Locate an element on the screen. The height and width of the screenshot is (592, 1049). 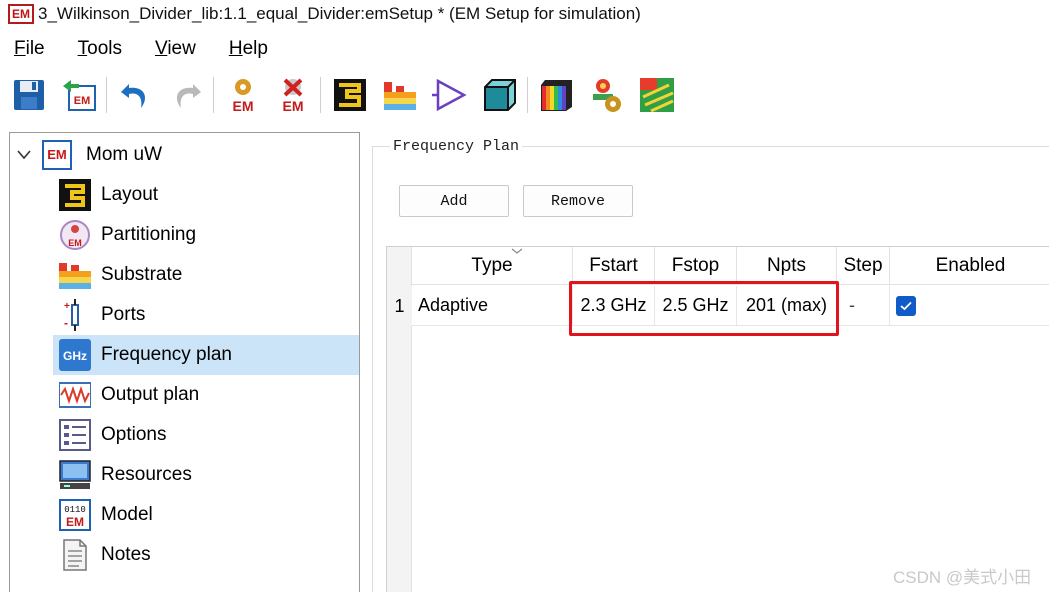
em-stop-button: EM is located at coordinates (293, 95).